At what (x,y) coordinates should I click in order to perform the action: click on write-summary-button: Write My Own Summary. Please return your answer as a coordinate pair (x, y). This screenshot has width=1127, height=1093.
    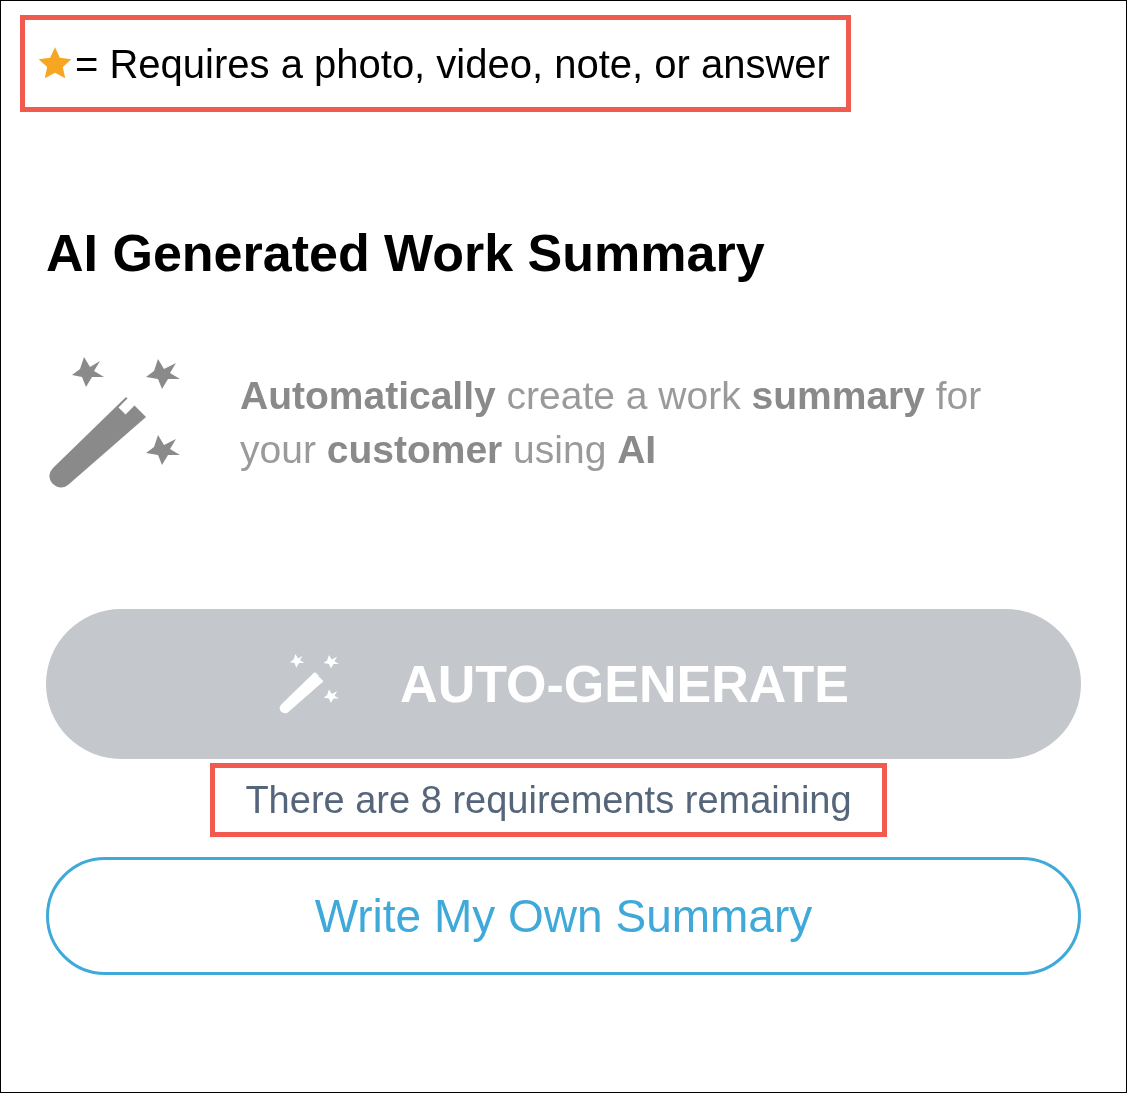
    Looking at the image, I should click on (563, 916).